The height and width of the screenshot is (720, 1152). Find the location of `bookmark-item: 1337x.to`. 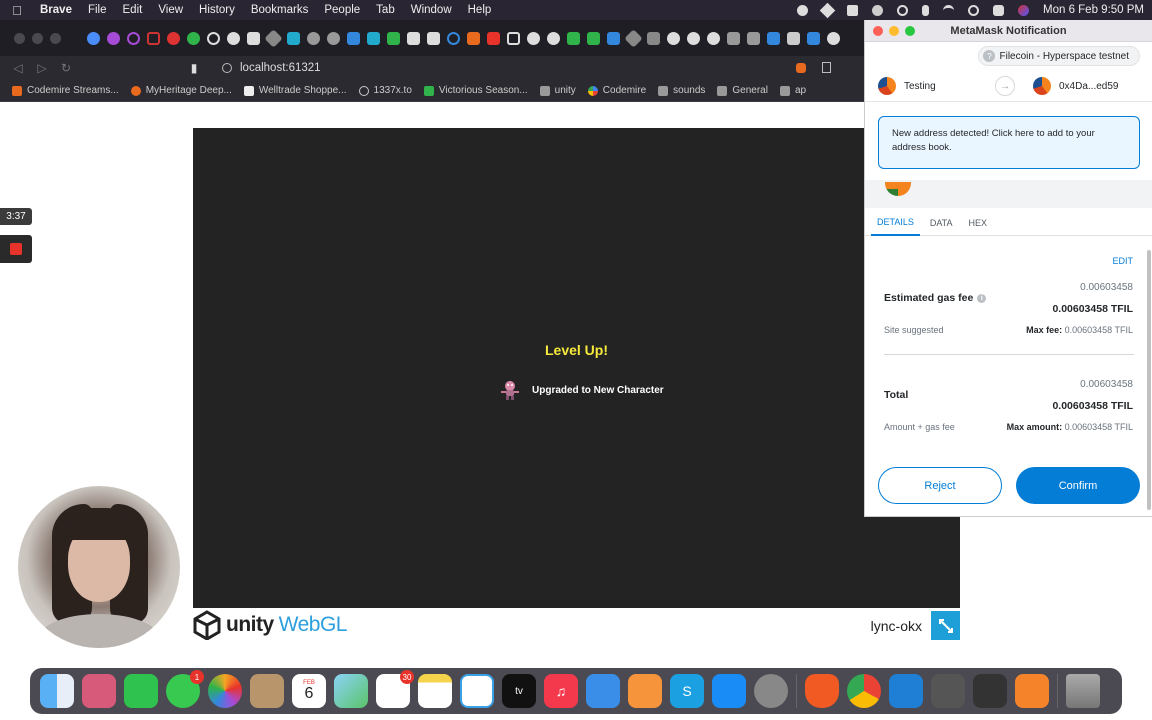

bookmark-item: 1337x.to is located at coordinates (385, 90).